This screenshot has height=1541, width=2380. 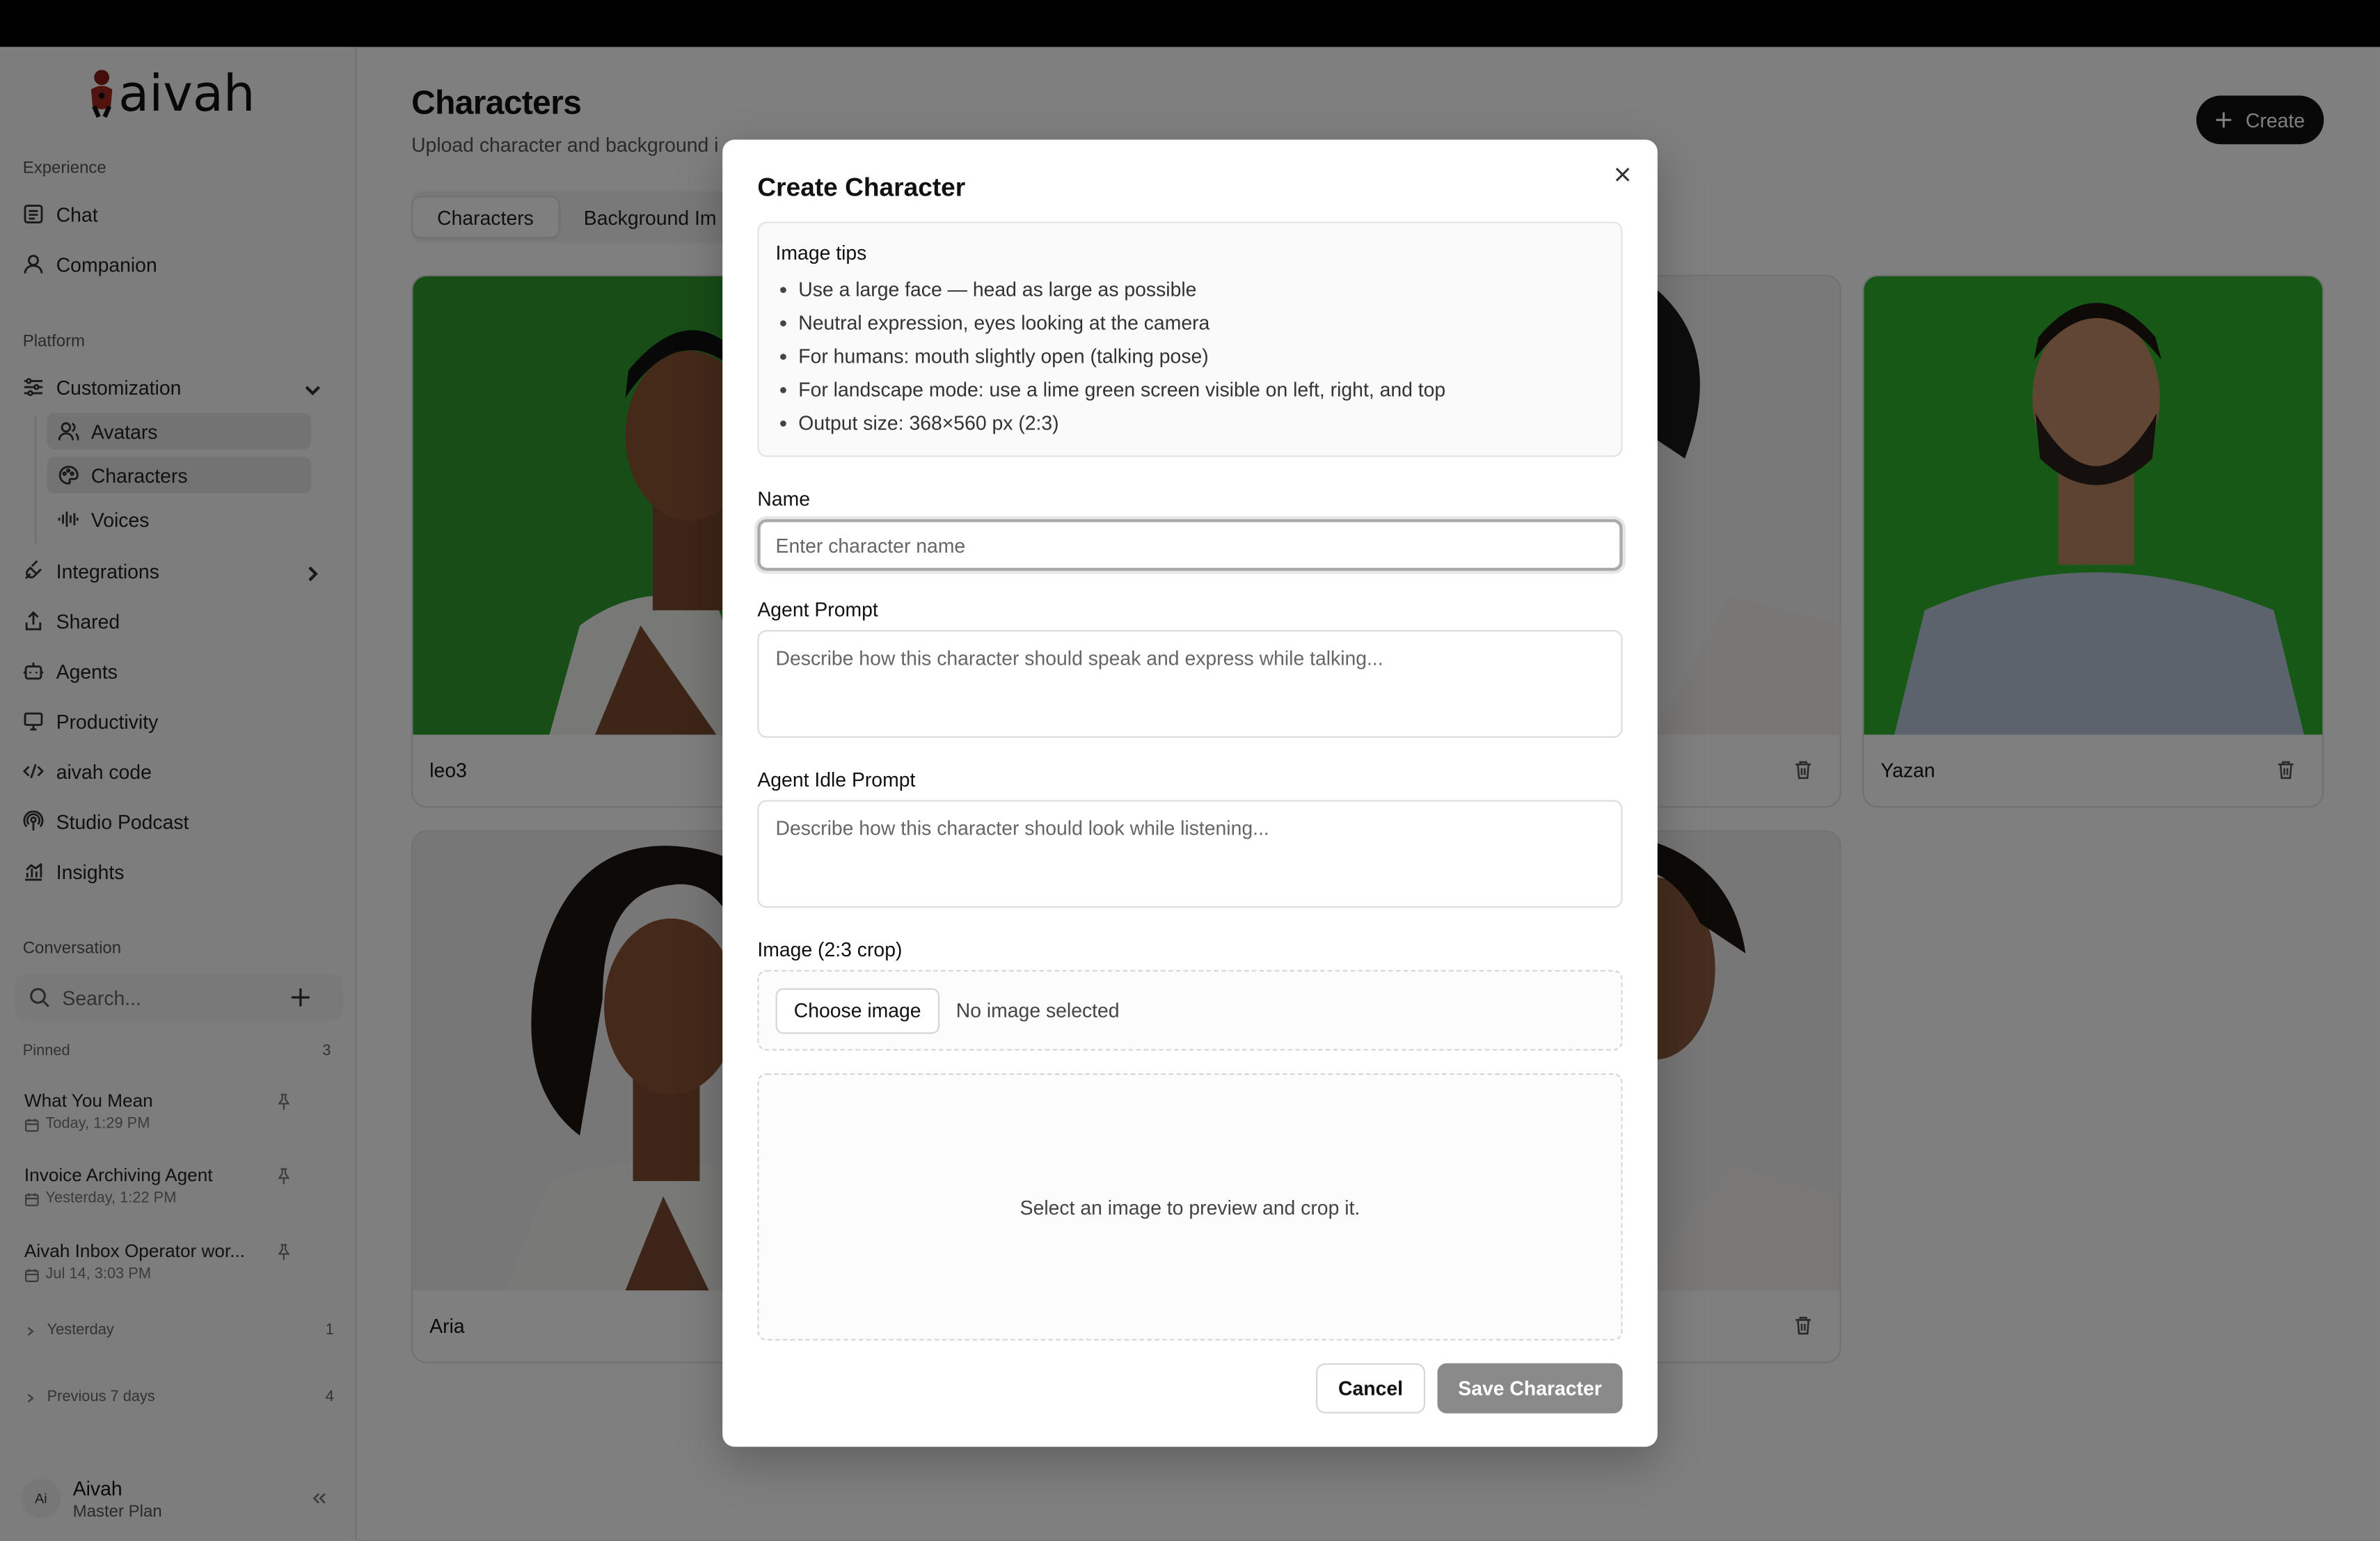 What do you see at coordinates (1190, 424) in the screenshot?
I see `tip-item: Output size: 368×560 px (2:3)` at bounding box center [1190, 424].